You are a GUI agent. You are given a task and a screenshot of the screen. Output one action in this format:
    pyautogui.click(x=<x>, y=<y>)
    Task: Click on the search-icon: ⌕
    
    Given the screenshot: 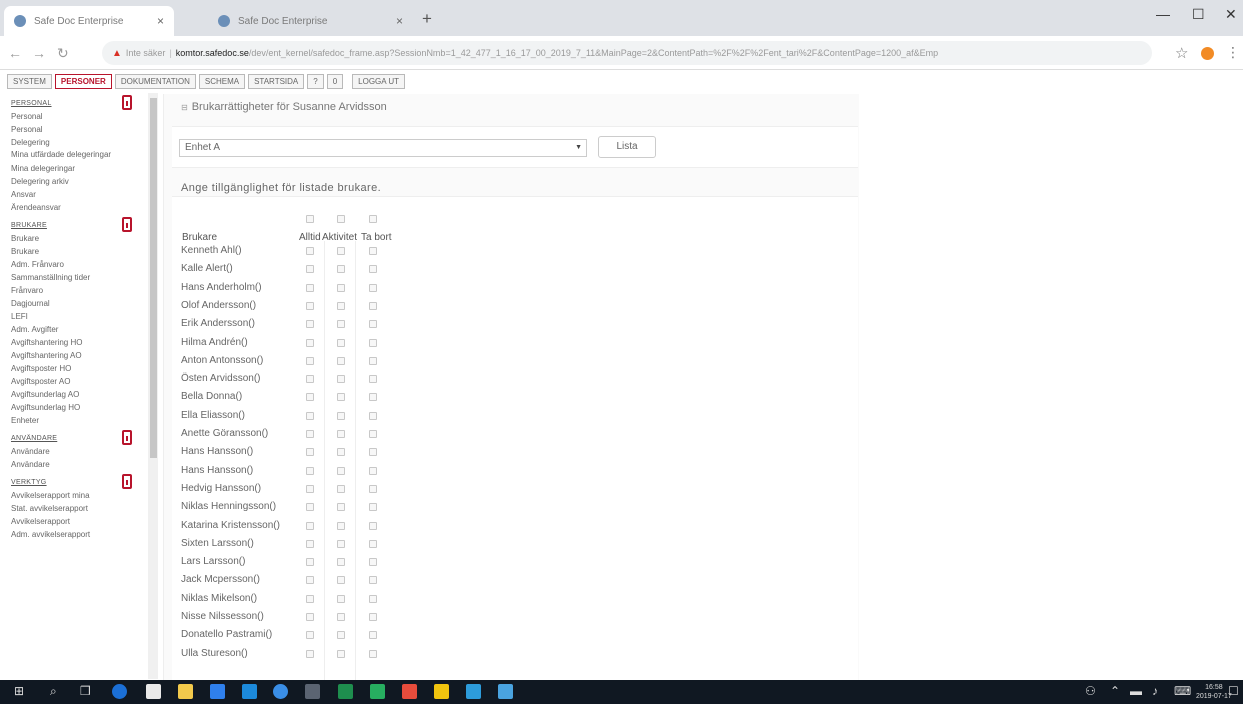 What is the action you would take?
    pyautogui.click(x=53, y=691)
    